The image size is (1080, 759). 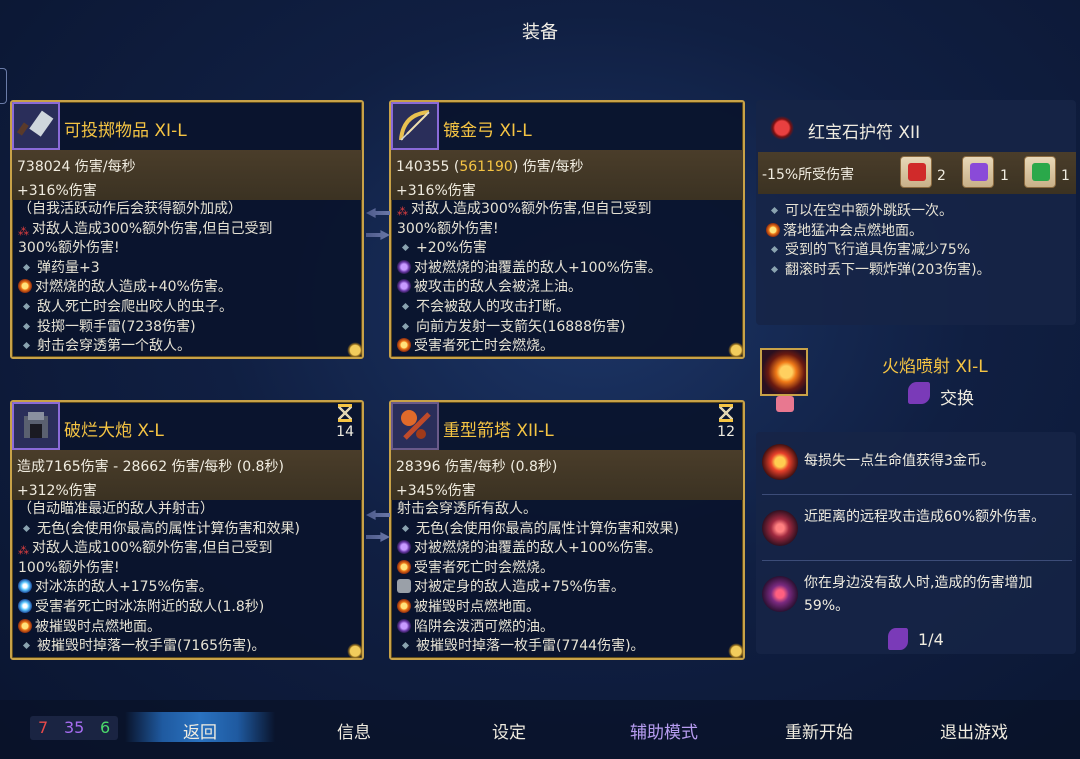 What do you see at coordinates (428, 167) in the screenshot?
I see `dps-base: 140355 (` at bounding box center [428, 167].